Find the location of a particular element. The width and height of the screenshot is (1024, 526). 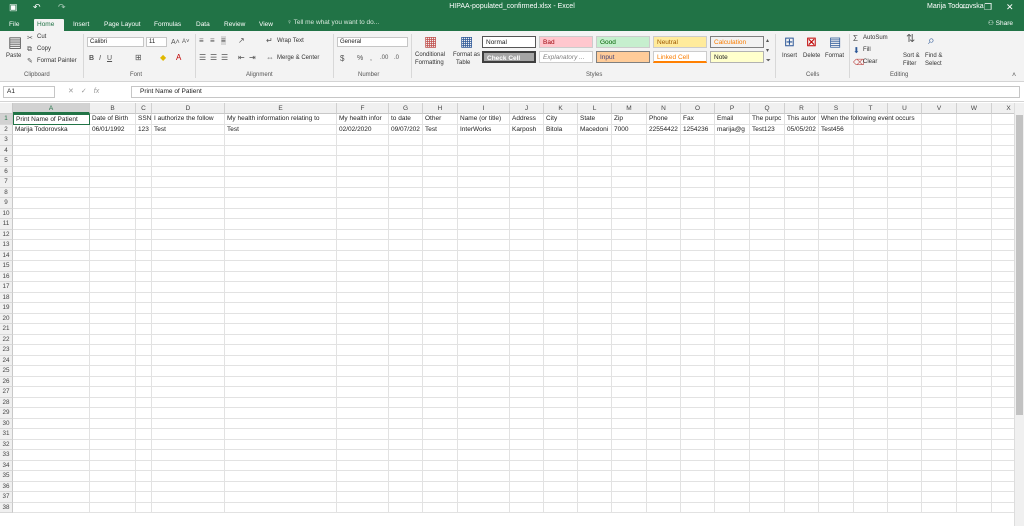

cell-j30 is located at coordinates (527, 423).